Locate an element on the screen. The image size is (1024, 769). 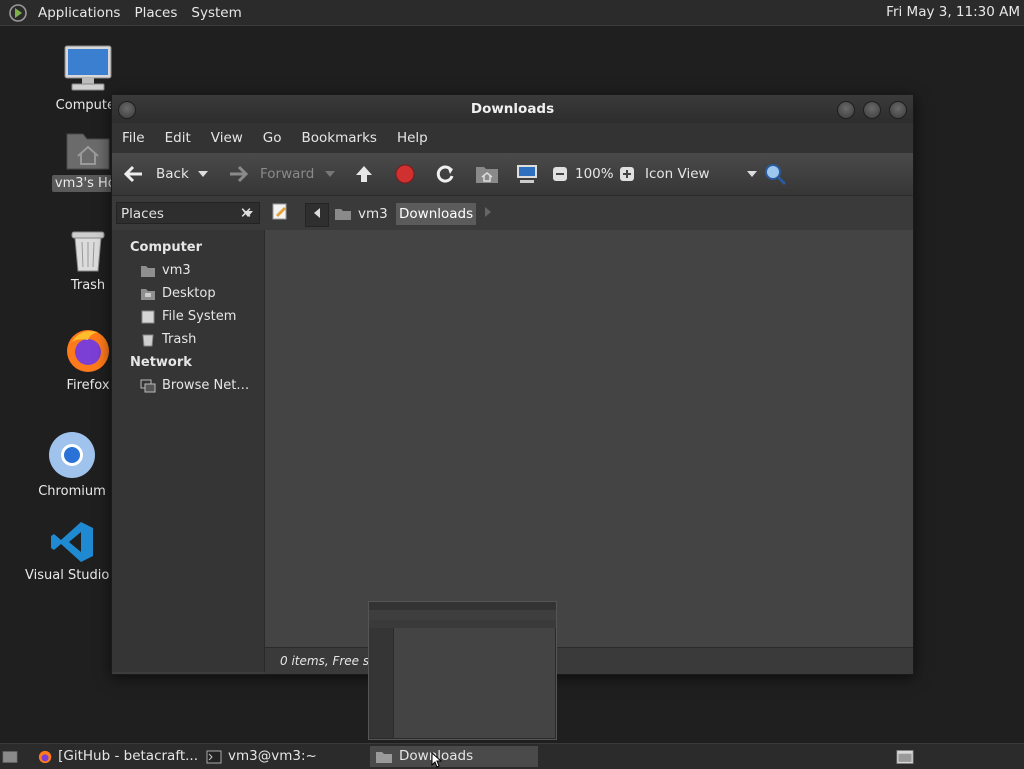
up-arrow-icon is located at coordinates (364, 174).